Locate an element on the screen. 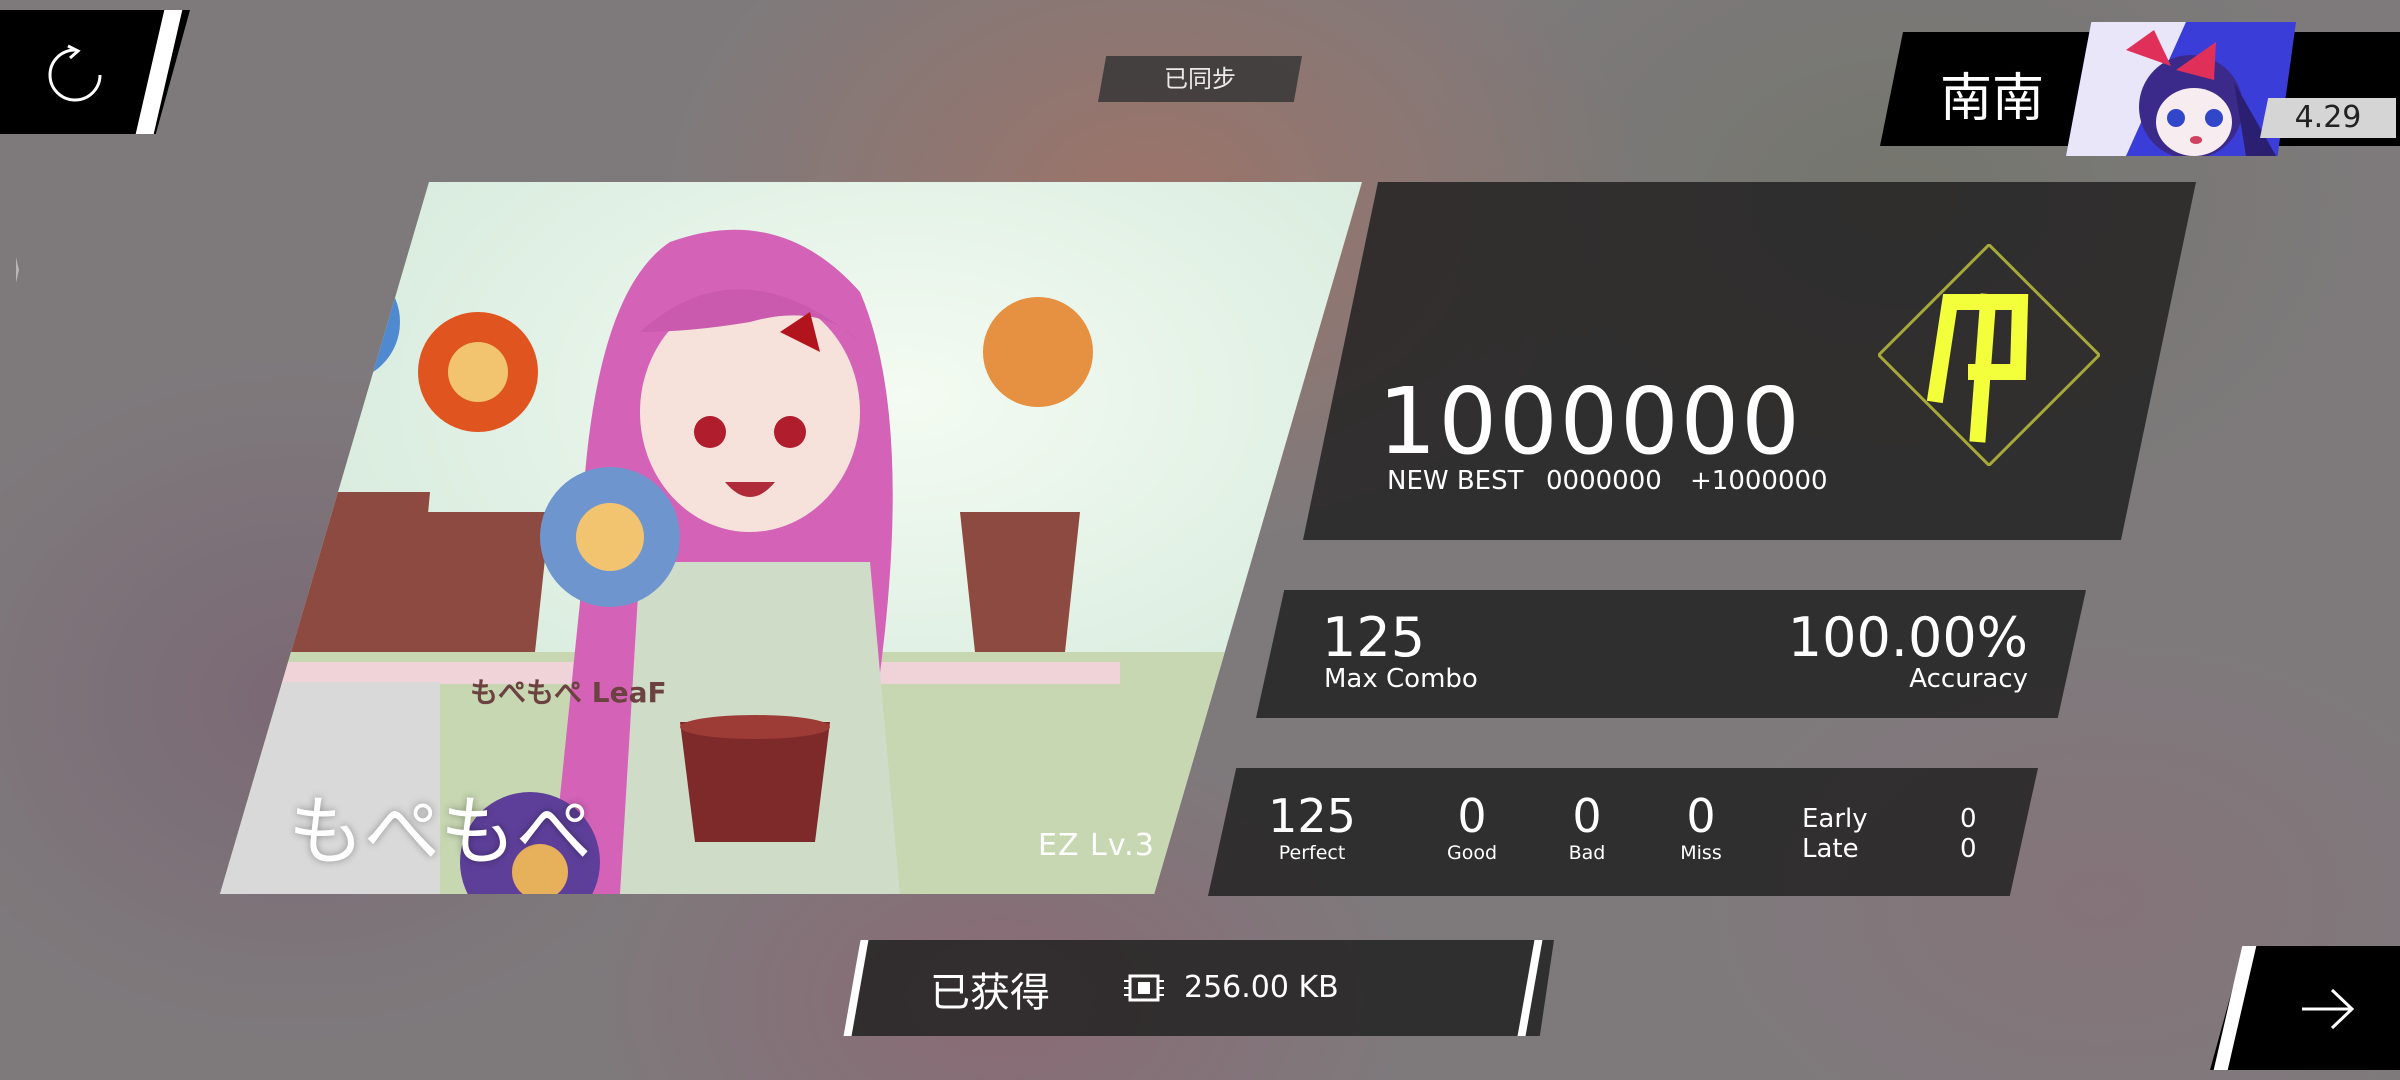 The height and width of the screenshot is (1080, 2400). judge-bad: 0 Bad is located at coordinates (1587, 829).